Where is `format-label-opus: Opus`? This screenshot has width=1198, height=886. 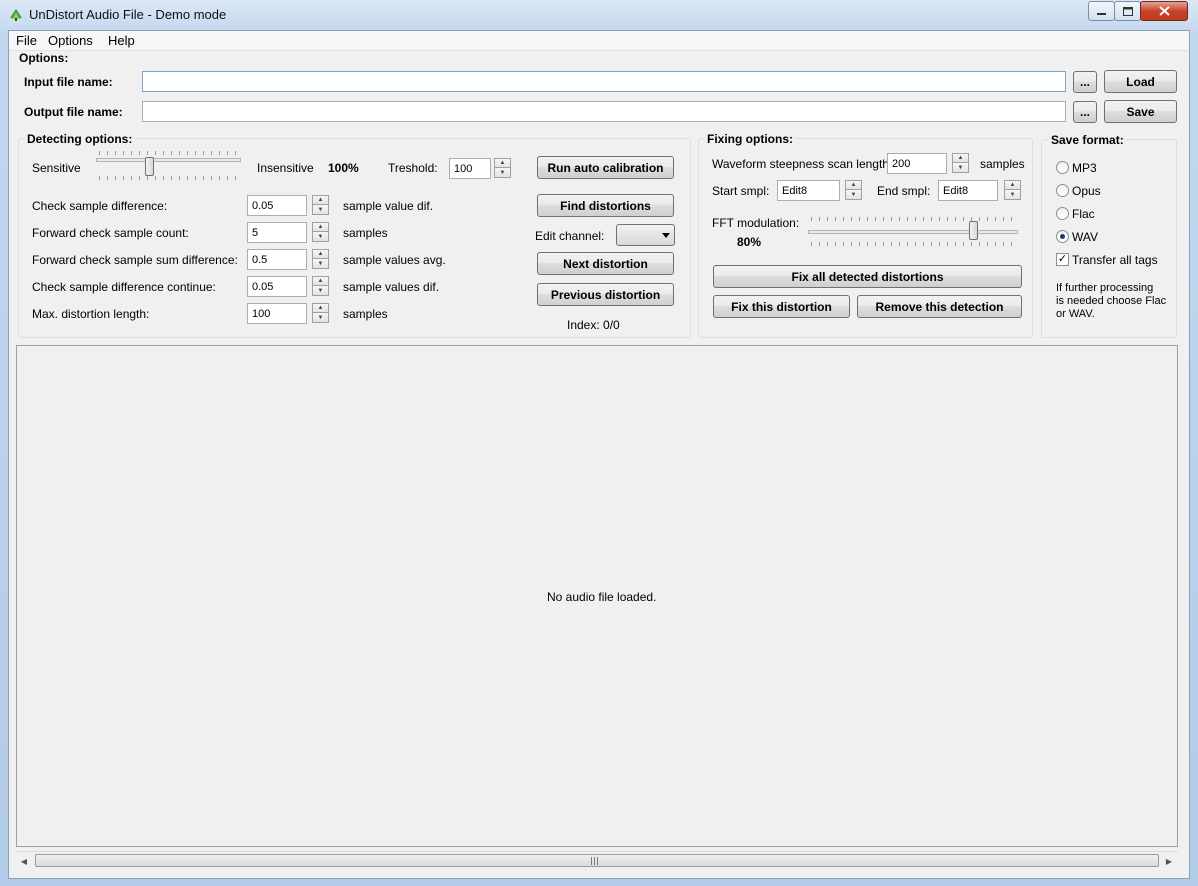 format-label-opus: Opus is located at coordinates (1086, 191).